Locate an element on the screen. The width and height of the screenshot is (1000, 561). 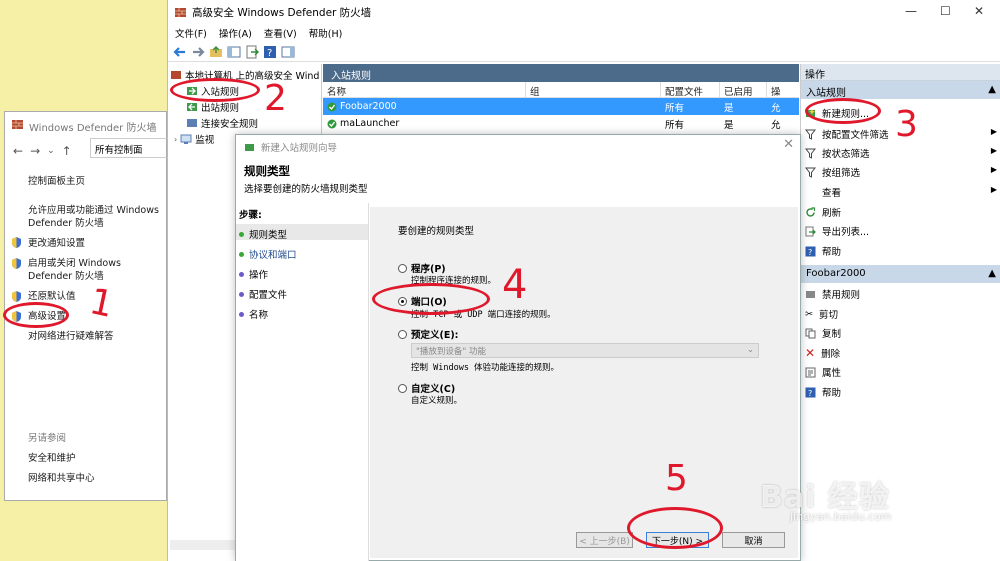
cp-allow-app-link-2: Defender 防火墙 is located at coordinates (66, 223).